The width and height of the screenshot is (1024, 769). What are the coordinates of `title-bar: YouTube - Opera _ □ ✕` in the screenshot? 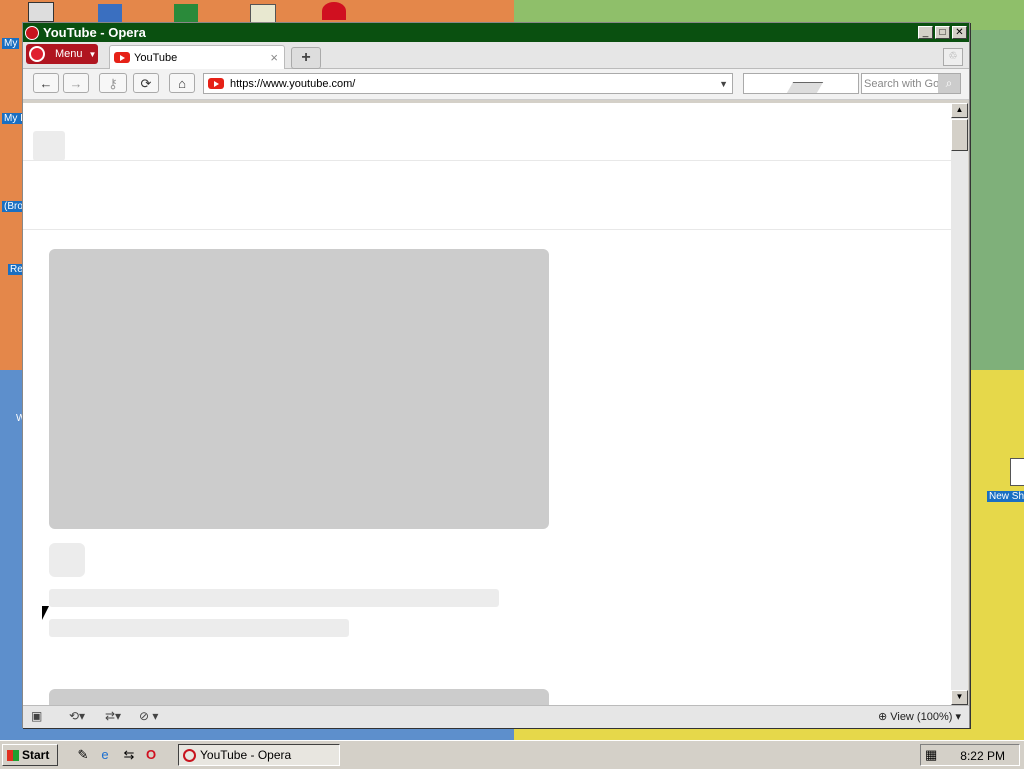 It's located at (496, 32).